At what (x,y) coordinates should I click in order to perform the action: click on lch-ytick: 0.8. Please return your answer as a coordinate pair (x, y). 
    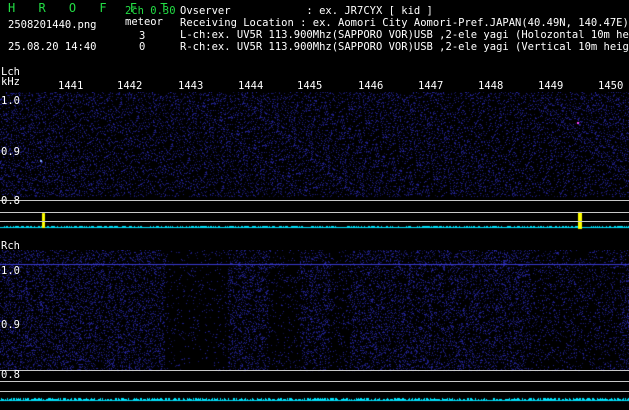
    Looking at the image, I should click on (10, 201).